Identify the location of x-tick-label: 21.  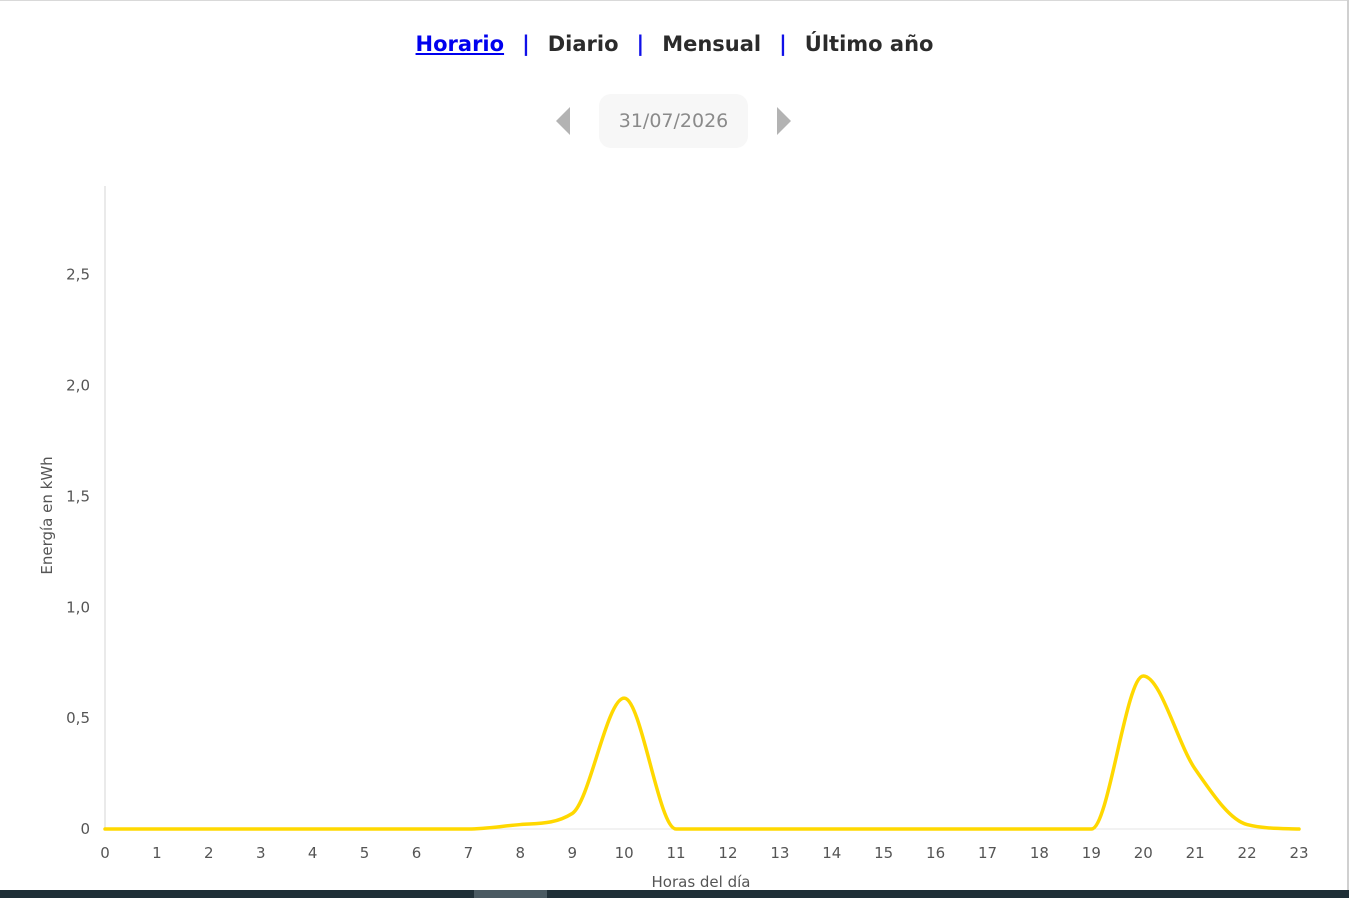
(1195, 853).